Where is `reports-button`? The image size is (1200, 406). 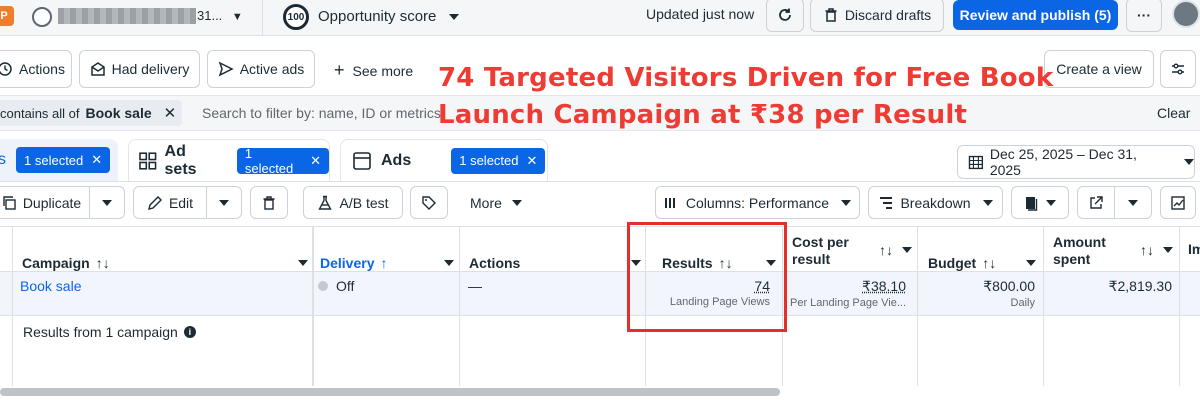
reports-button is located at coordinates (1040, 202).